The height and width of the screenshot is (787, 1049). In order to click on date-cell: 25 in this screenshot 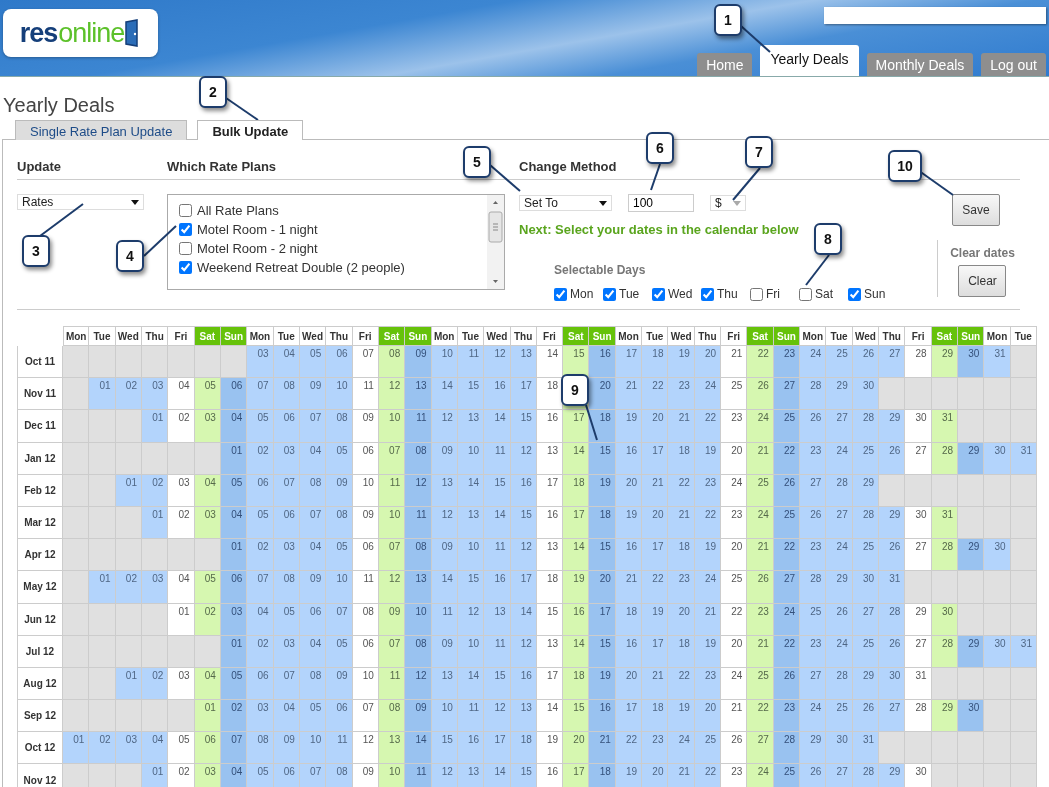, I will do `click(708, 748)`.